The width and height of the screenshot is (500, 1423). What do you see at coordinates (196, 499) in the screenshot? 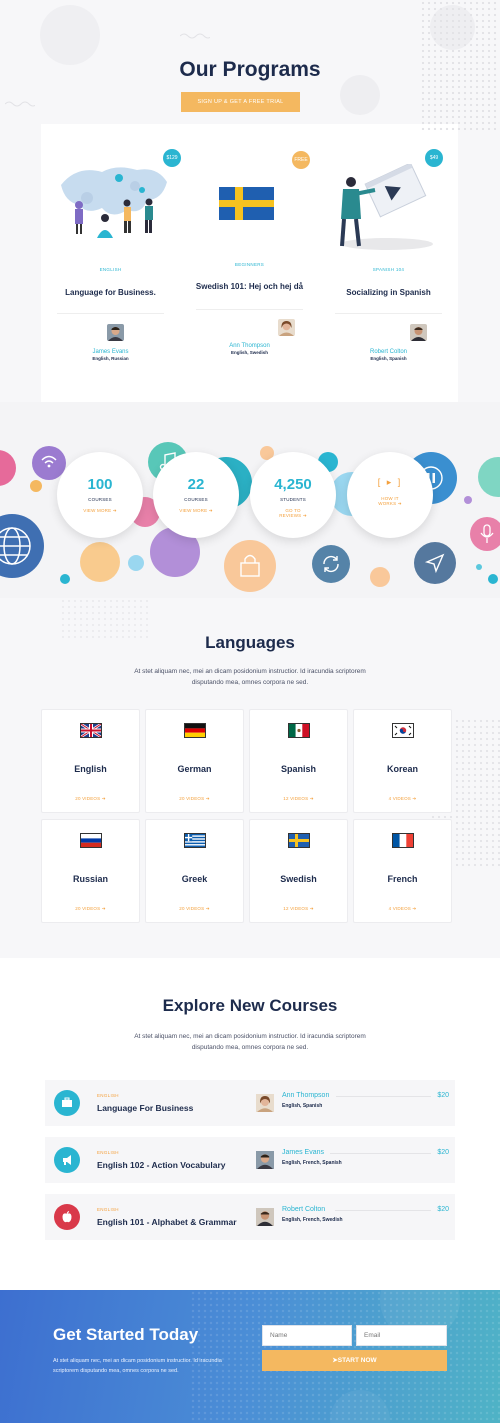
I see `stat-label: COURSES` at bounding box center [196, 499].